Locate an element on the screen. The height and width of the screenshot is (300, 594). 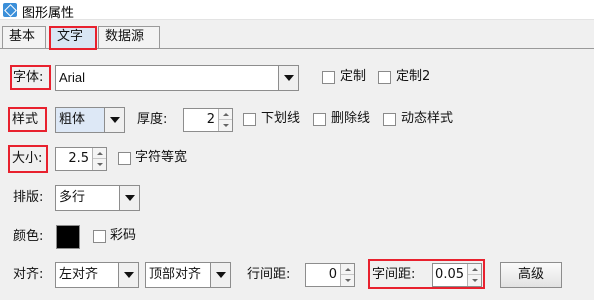
thickness-decrement is located at coordinates (225, 125).